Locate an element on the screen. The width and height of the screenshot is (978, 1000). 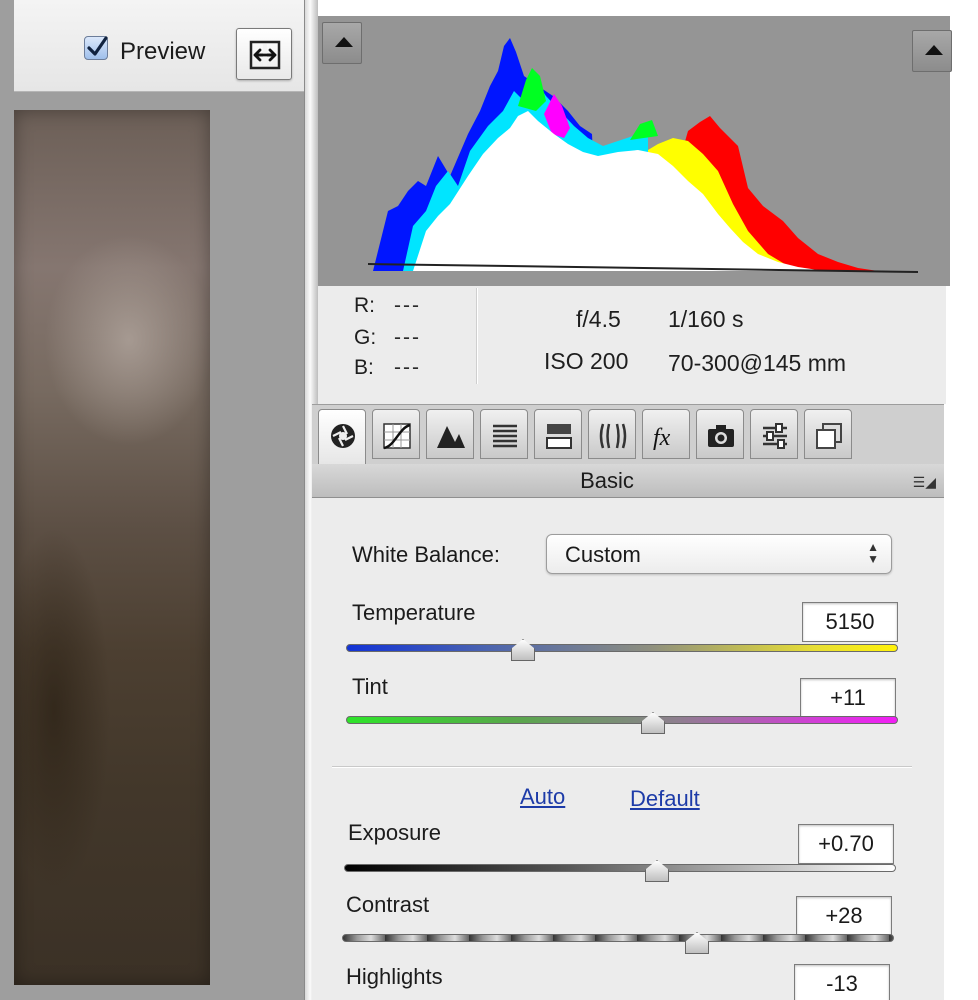
b-value: --- is located at coordinates (407, 367).